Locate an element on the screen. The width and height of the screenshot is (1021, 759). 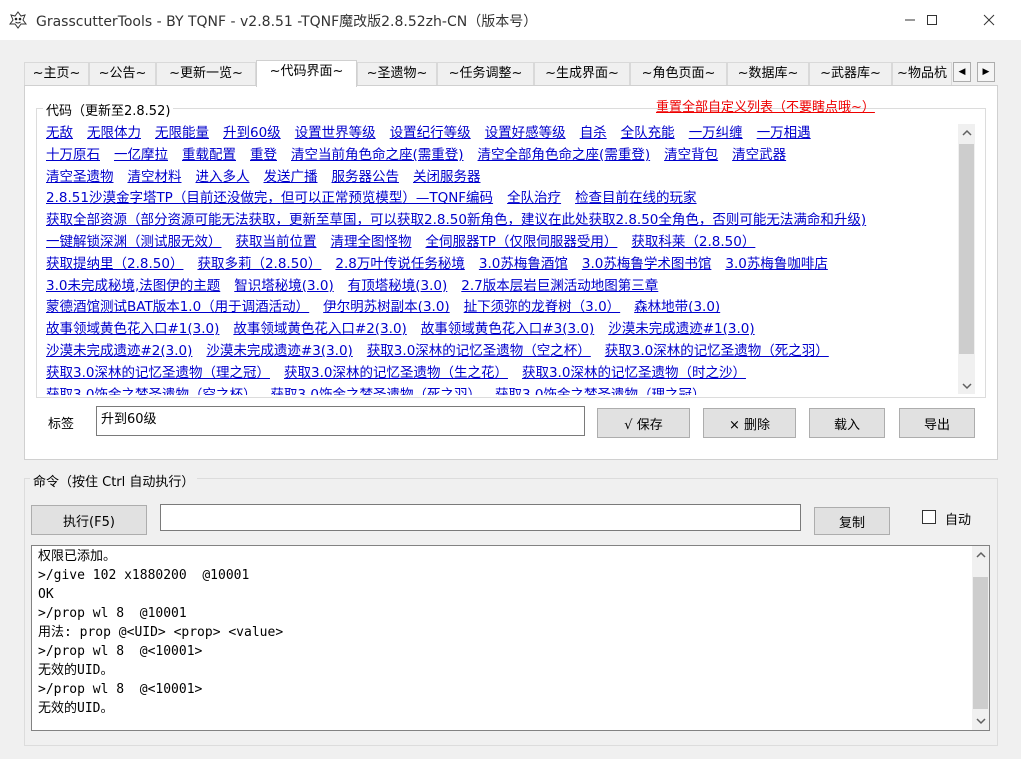
code-link: 扯下须弥的龙脊树（3.0） is located at coordinates (542, 307).